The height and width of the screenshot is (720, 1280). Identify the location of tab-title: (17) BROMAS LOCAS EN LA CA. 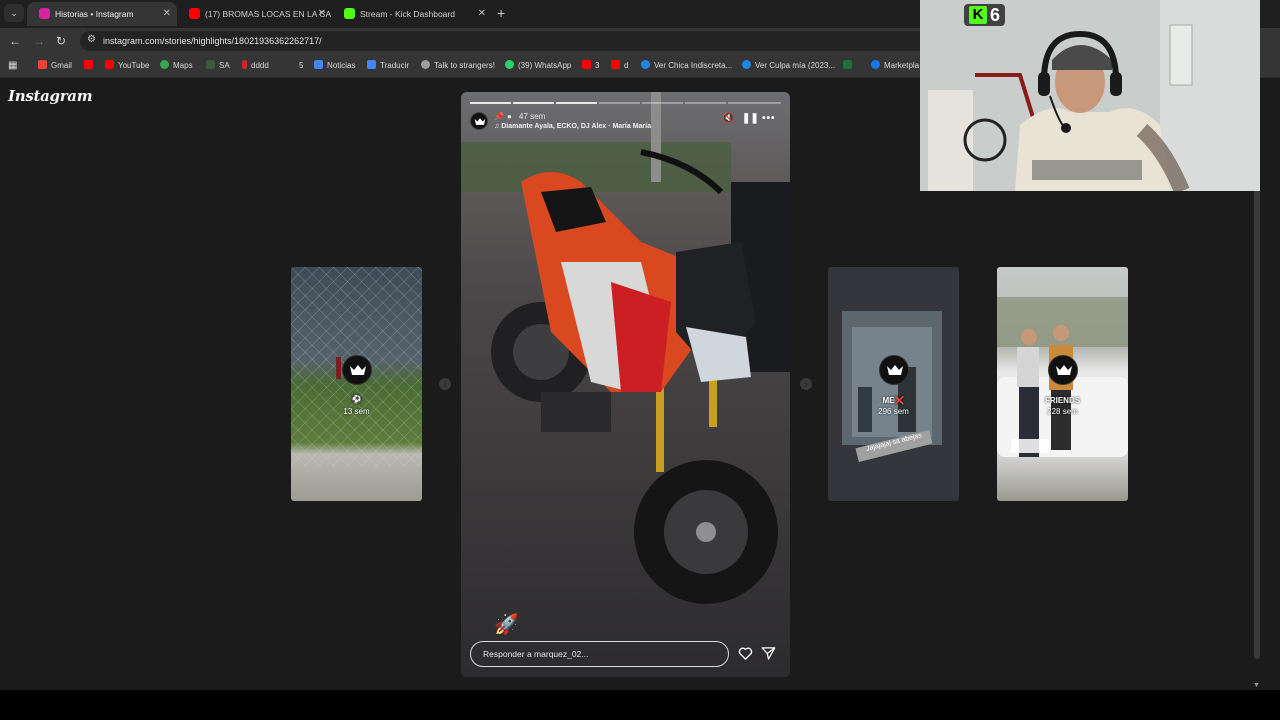
(268, 14).